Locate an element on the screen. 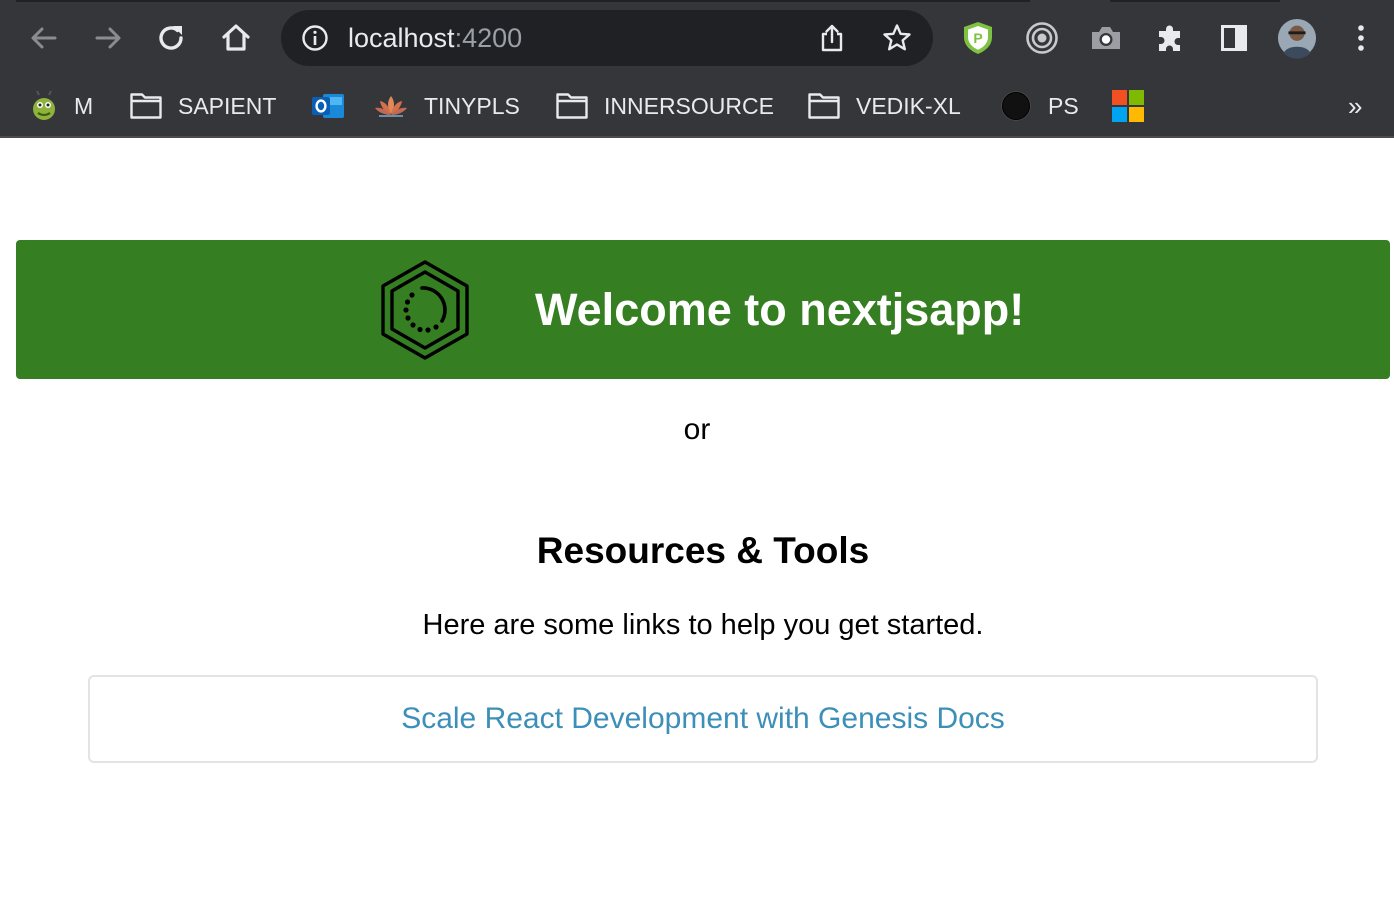 Image resolution: width=1394 pixels, height=902 pixels. circle-icon is located at coordinates (1016, 106).